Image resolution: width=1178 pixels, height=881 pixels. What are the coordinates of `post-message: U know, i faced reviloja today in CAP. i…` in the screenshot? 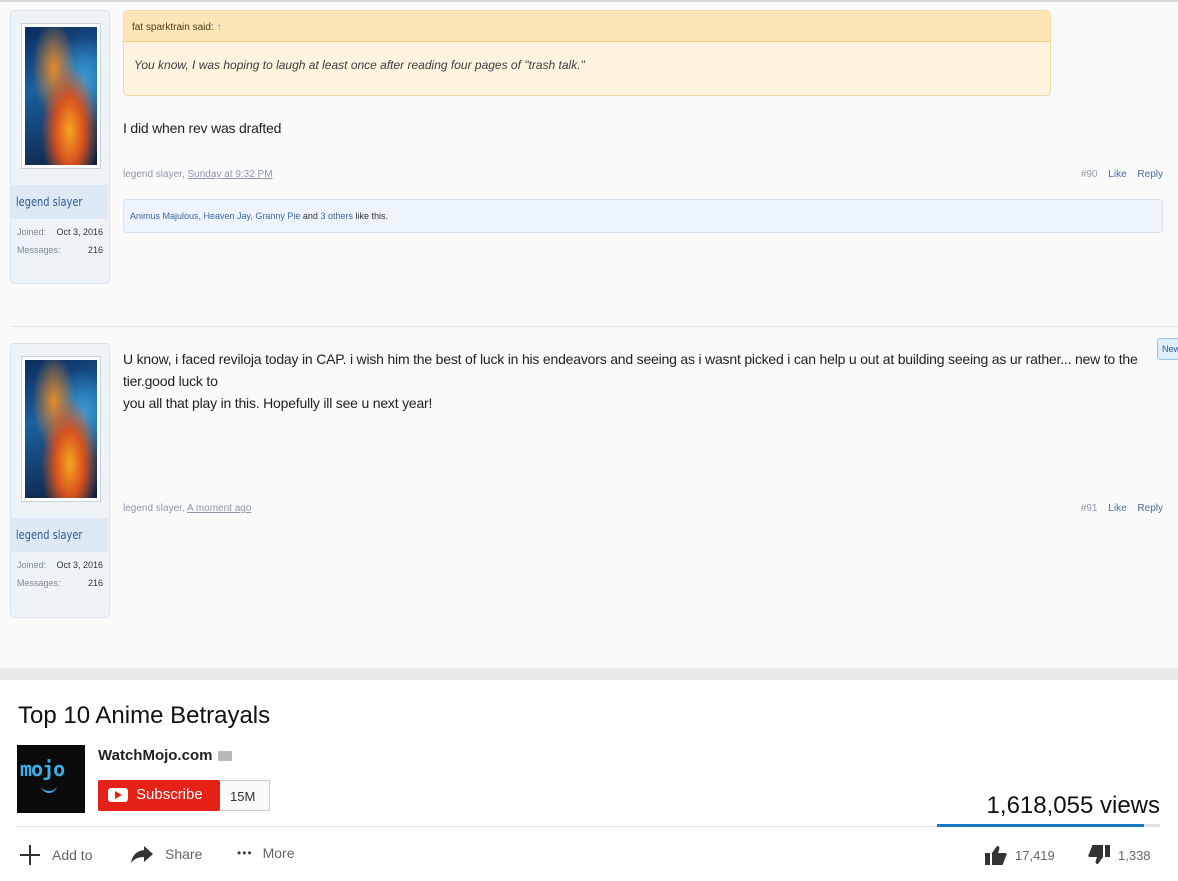 It's located at (633, 381).